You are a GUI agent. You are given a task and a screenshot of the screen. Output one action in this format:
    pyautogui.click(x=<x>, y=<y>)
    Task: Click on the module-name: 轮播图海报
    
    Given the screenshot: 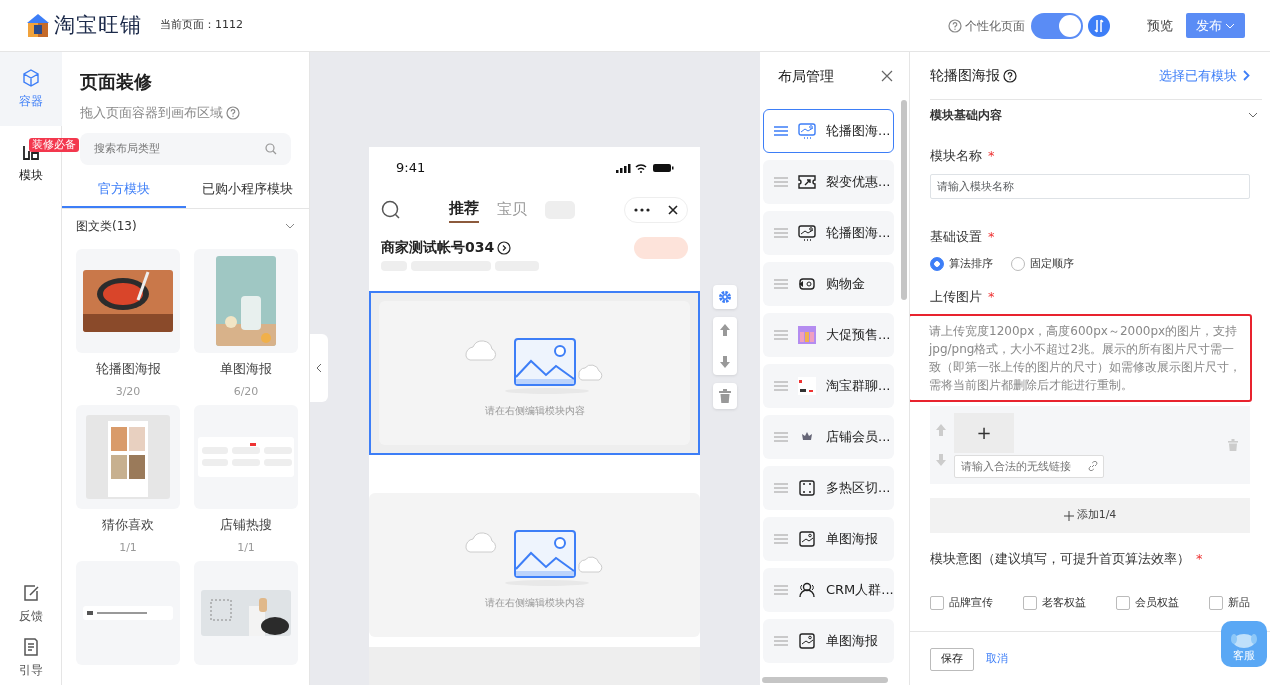 What is the action you would take?
    pyautogui.click(x=128, y=369)
    